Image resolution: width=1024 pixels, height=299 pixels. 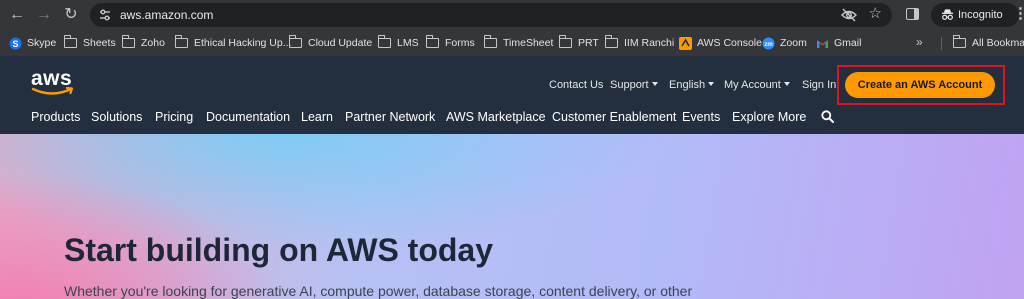 I want to click on nav-solutions: Solutions, so click(x=116, y=117).